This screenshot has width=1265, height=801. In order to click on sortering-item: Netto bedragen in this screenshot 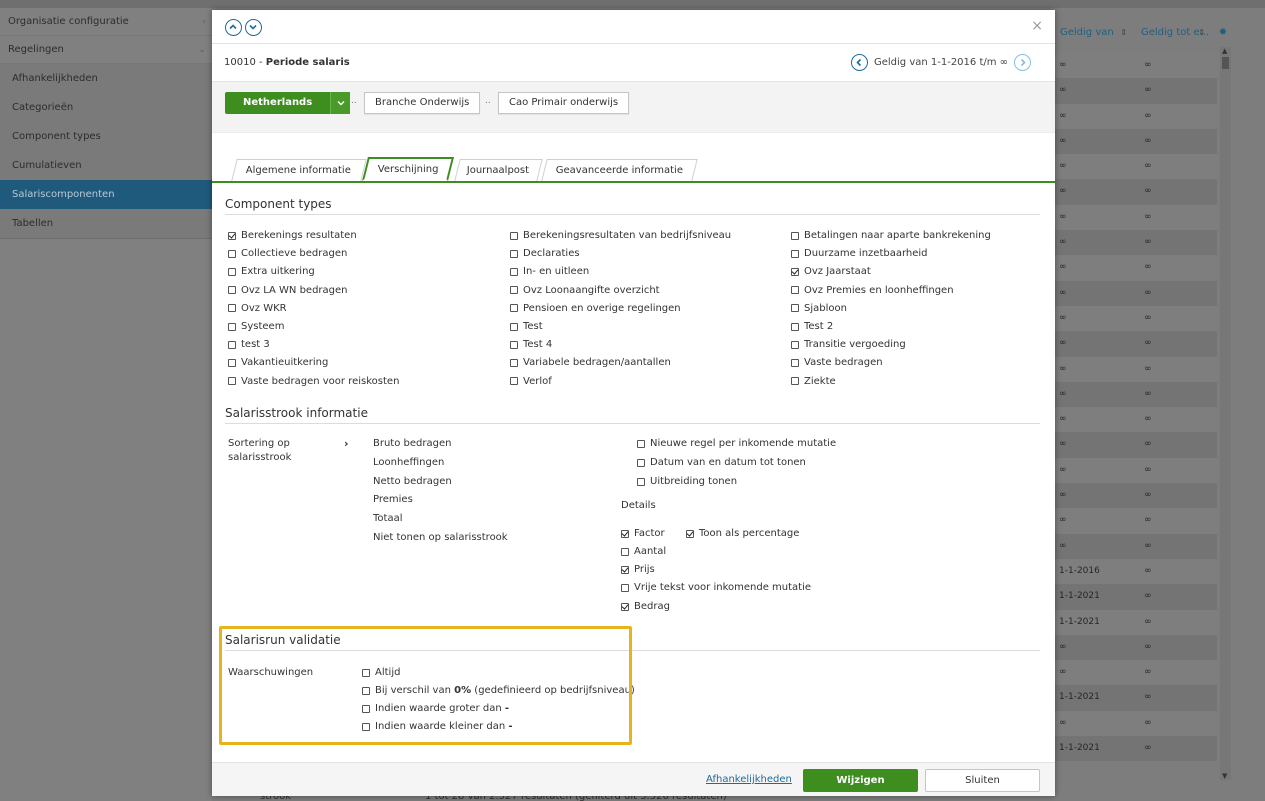, I will do `click(412, 481)`.